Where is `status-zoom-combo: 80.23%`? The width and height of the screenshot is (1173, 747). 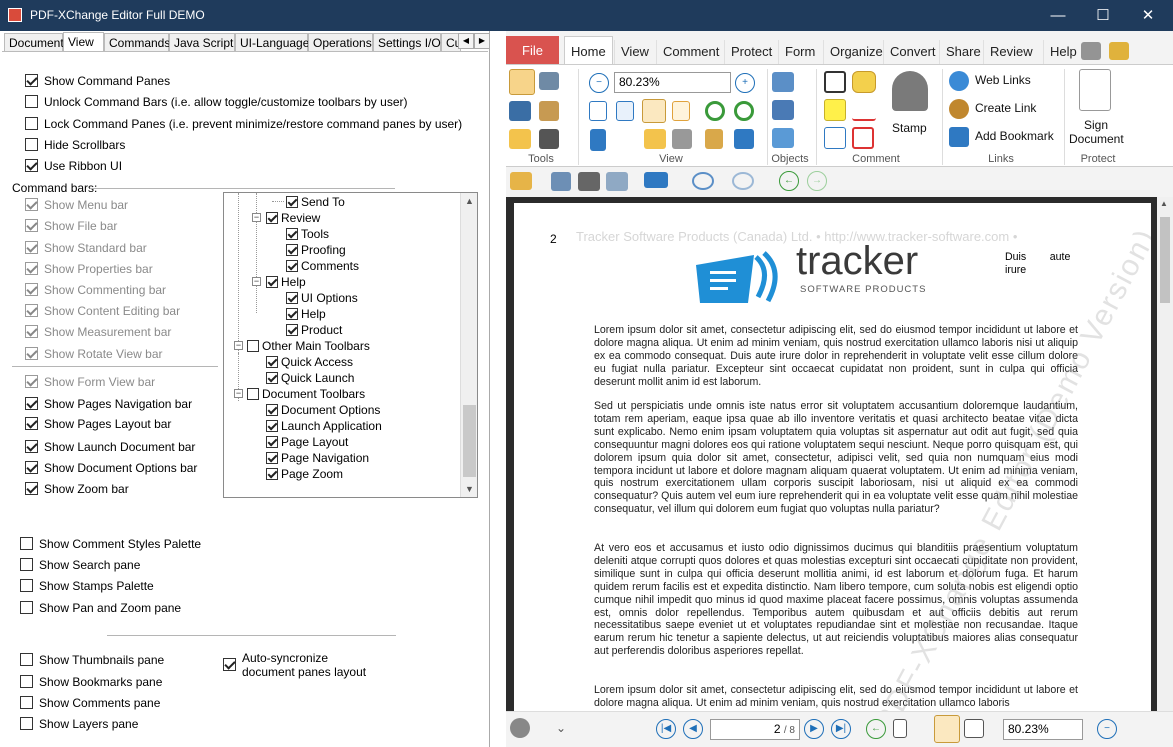
status-zoom-combo: 80.23% is located at coordinates (1043, 729).